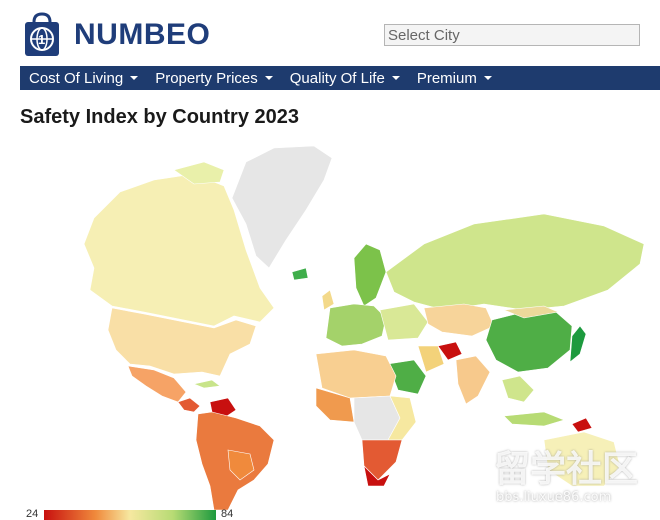  Describe the element at coordinates (227, 514) in the screenshot. I see `legend-max-value: 84` at that location.